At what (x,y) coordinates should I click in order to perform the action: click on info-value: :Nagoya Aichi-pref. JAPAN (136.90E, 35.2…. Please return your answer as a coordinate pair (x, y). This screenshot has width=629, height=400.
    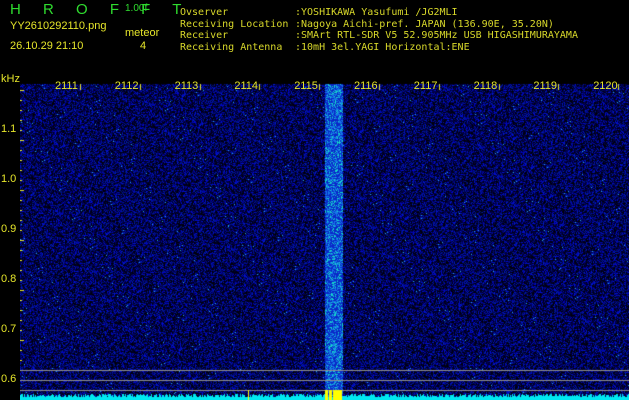
    Looking at the image, I should click on (424, 24).